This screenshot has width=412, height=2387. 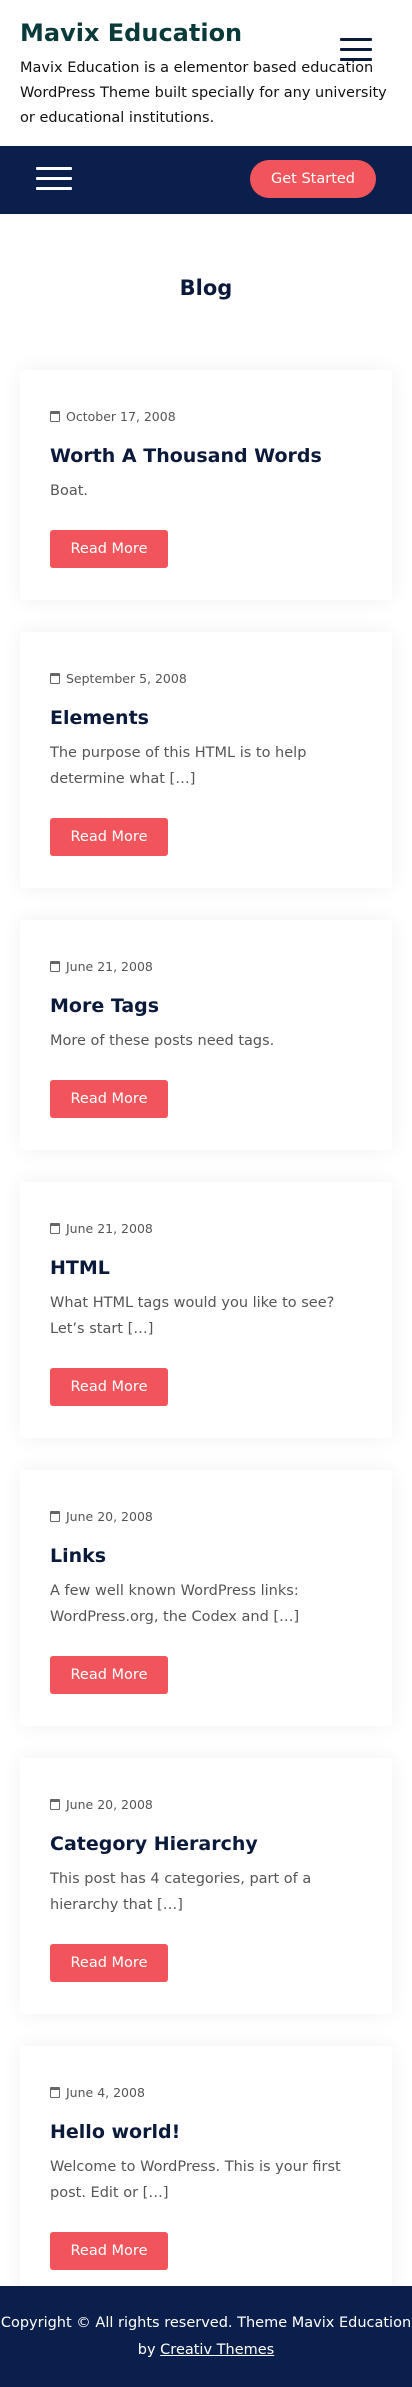 What do you see at coordinates (206, 180) in the screenshot?
I see `navbar: Get Started` at bounding box center [206, 180].